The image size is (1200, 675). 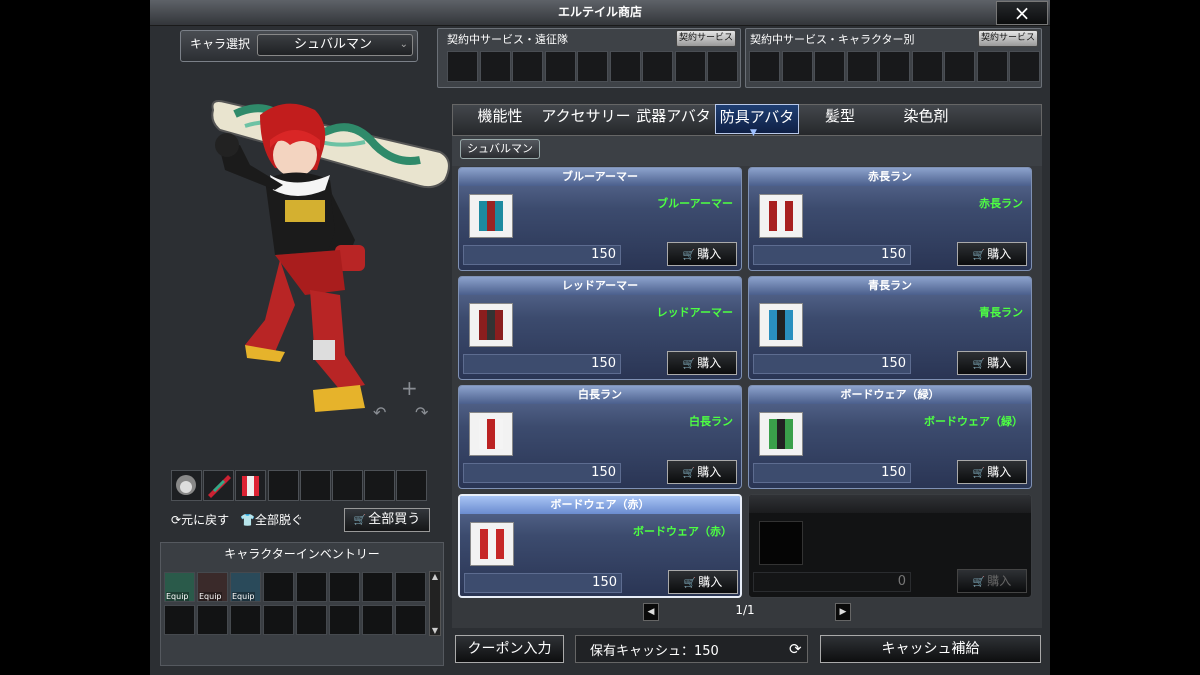 I want to click on armor-icon, so click(x=781, y=216).